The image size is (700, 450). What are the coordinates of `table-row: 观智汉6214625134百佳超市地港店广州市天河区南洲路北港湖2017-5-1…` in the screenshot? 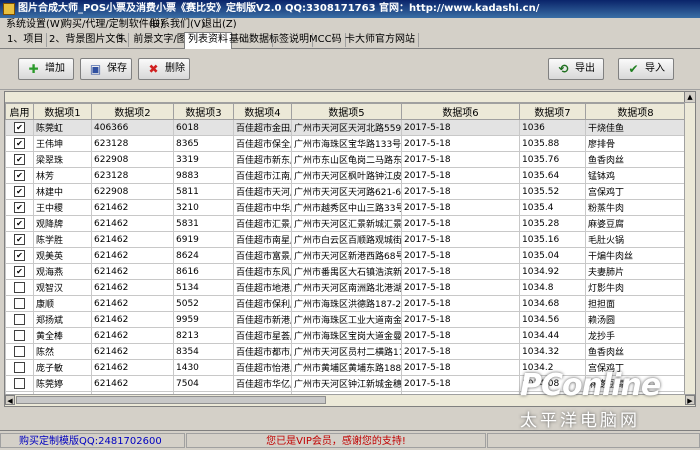 It's located at (345, 287).